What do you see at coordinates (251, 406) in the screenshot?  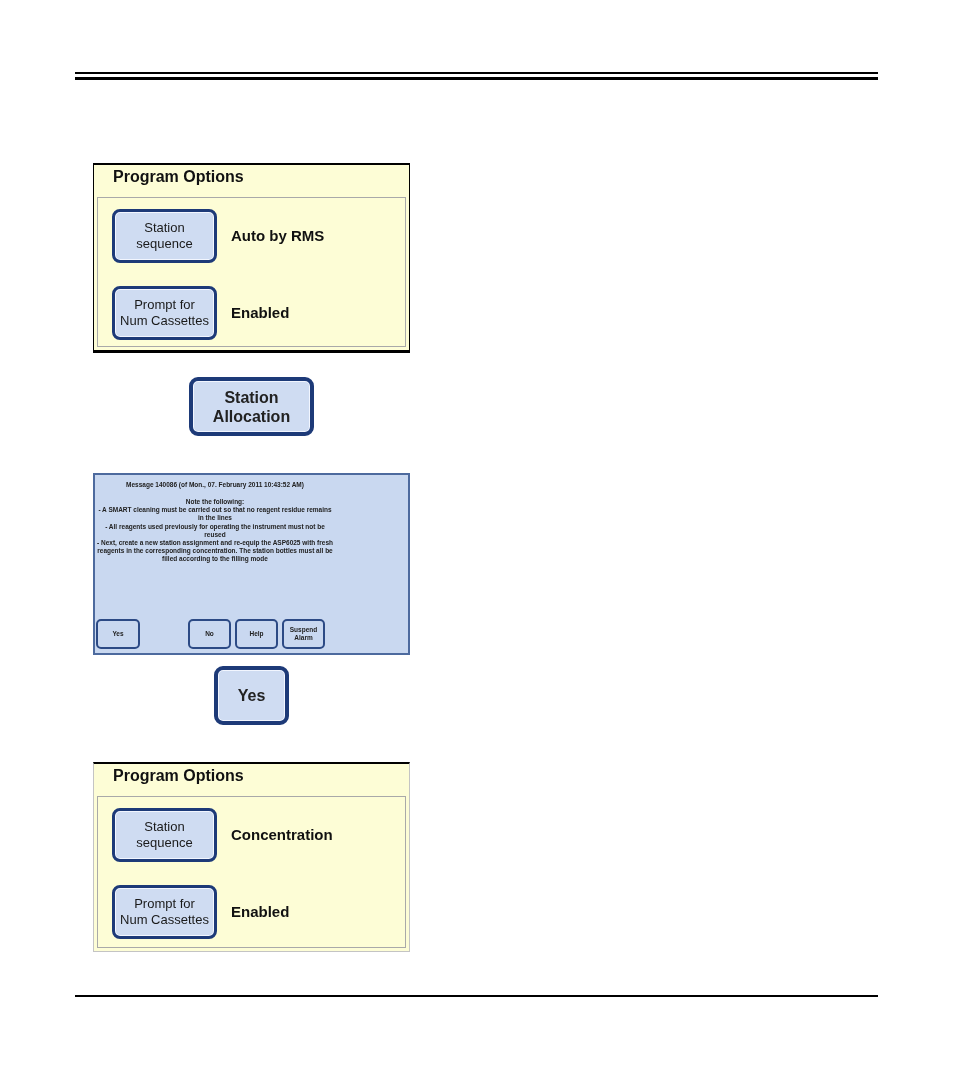 I see `action-button: Station Allocation` at bounding box center [251, 406].